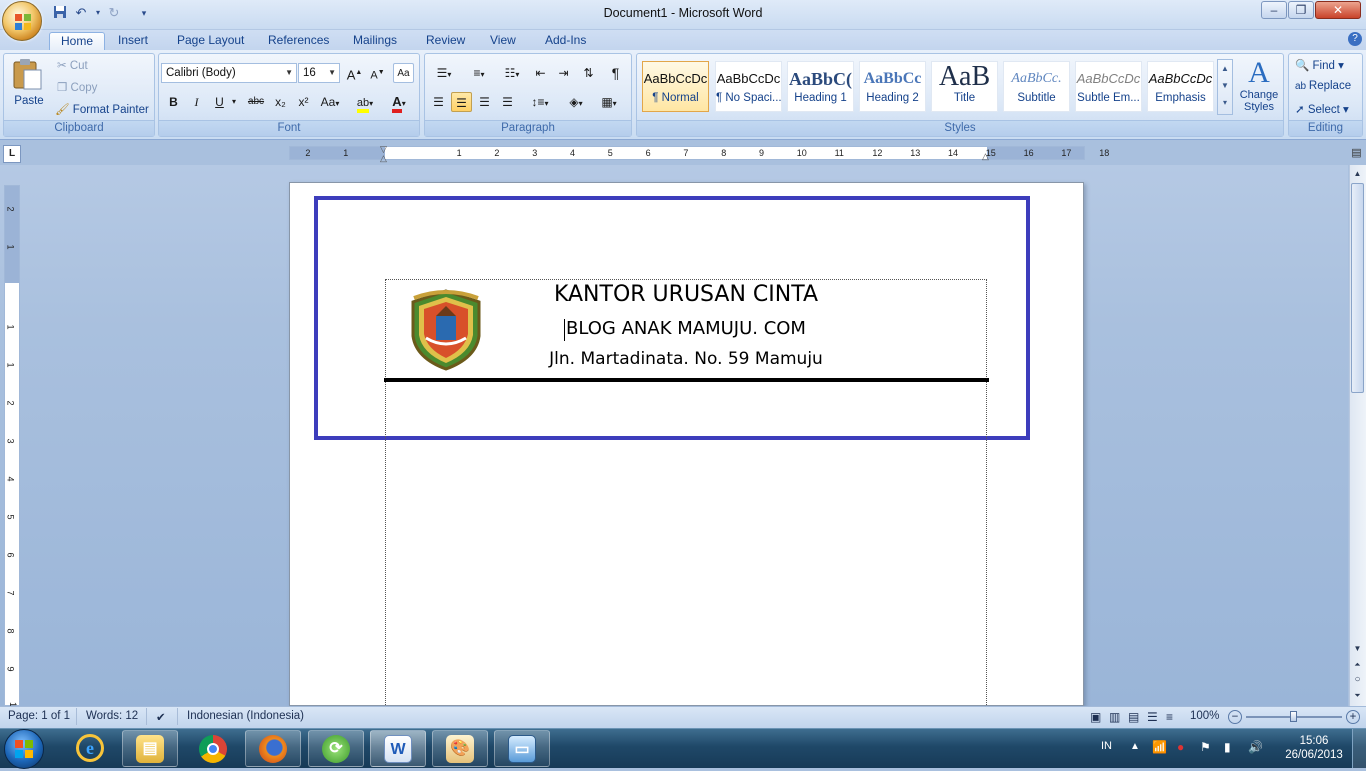  I want to click on underline-dropdown-icon: ▾, so click(234, 102).